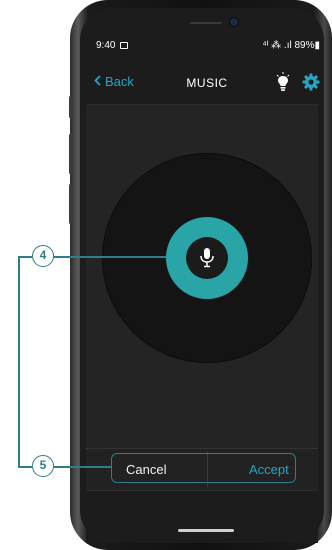  What do you see at coordinates (234, 22) in the screenshot?
I see `front-camera` at bounding box center [234, 22].